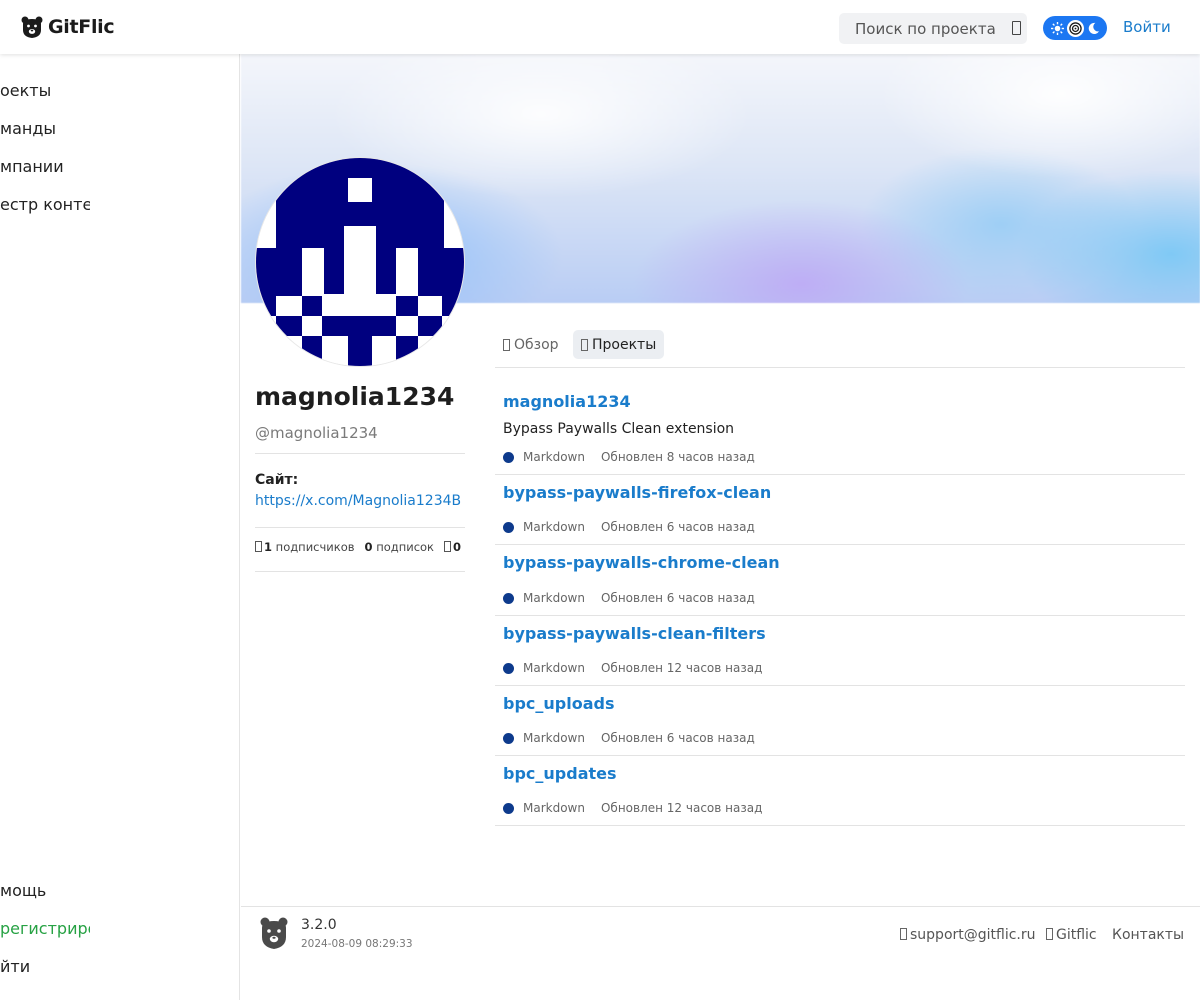 This screenshot has height=1000, width=1200. Describe the element at coordinates (600, 27) in the screenshot. I see `top-navbar: GitFlic Поиск по проекта Войти` at that location.